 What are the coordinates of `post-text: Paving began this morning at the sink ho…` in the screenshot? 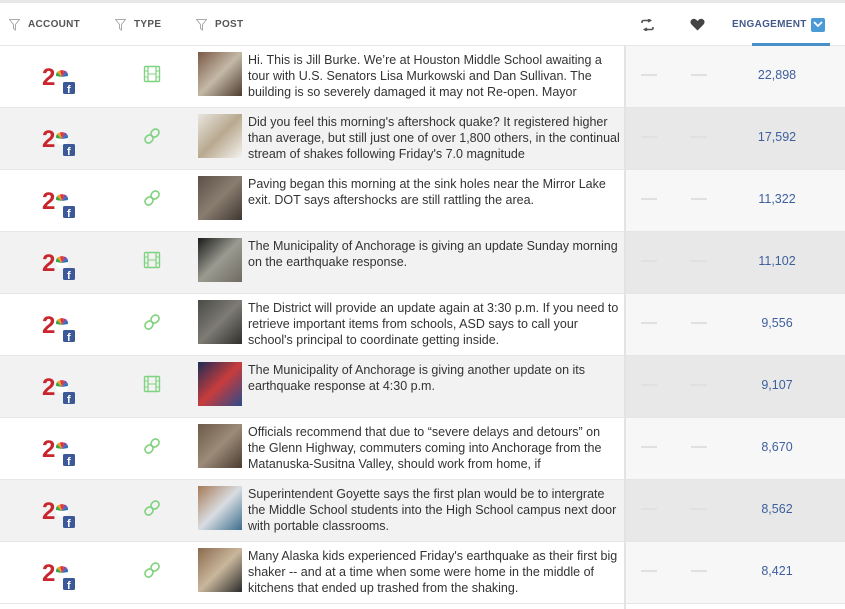 It's located at (434, 200).